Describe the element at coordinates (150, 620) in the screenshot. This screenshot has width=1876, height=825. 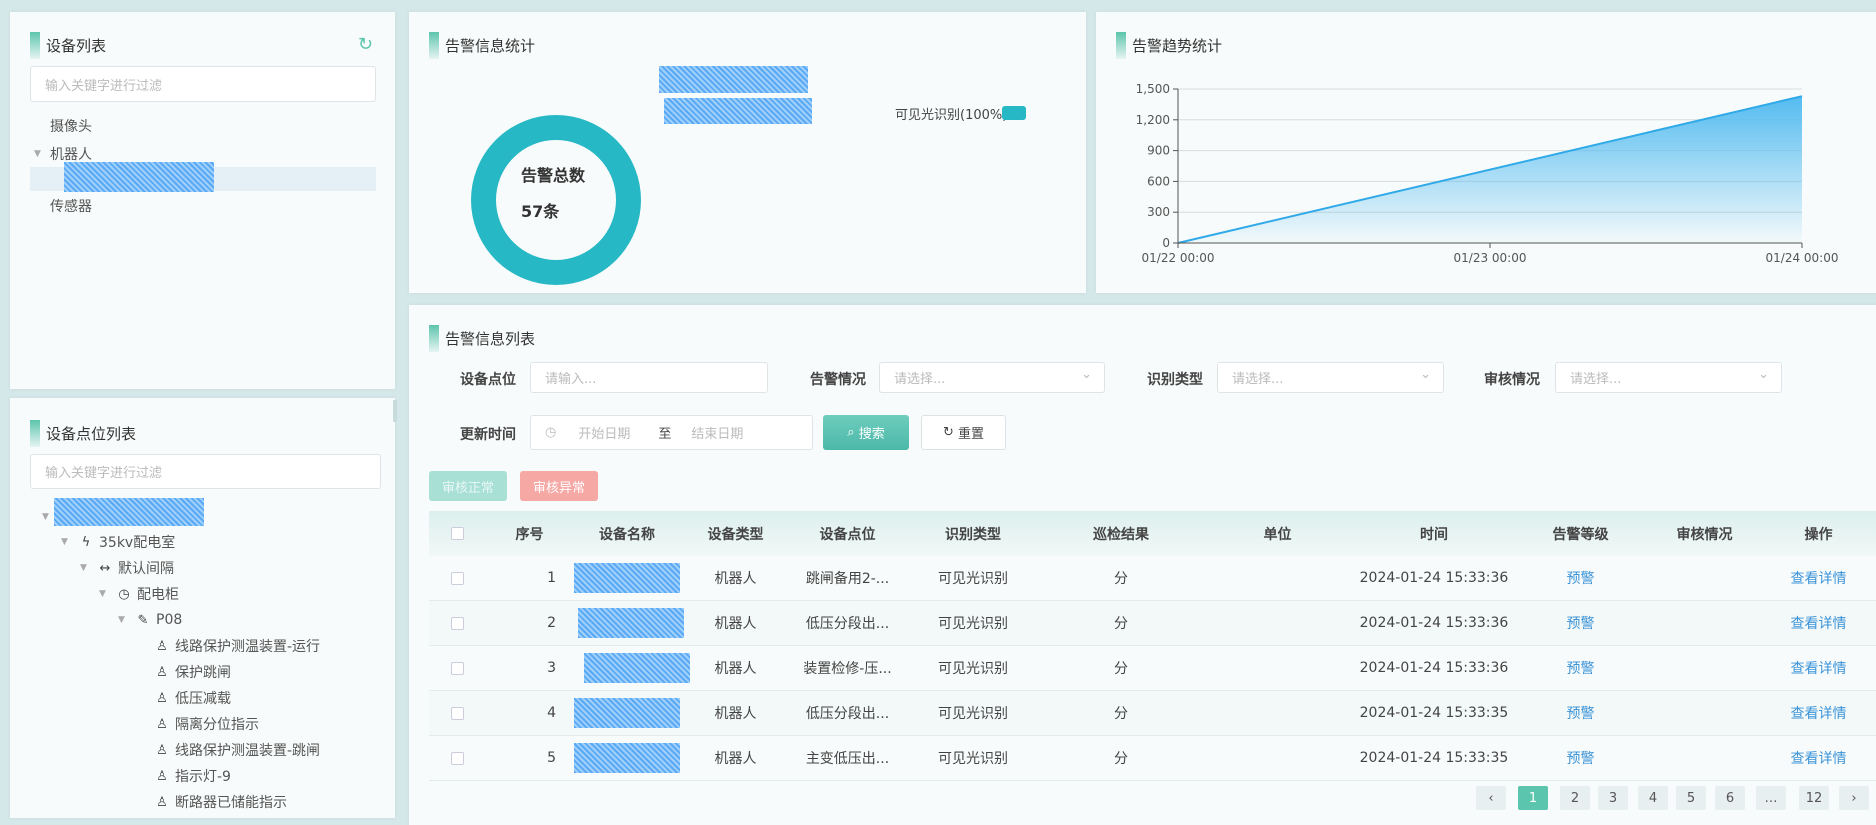
I see `tree-item: ▼ ✎ P08` at that location.